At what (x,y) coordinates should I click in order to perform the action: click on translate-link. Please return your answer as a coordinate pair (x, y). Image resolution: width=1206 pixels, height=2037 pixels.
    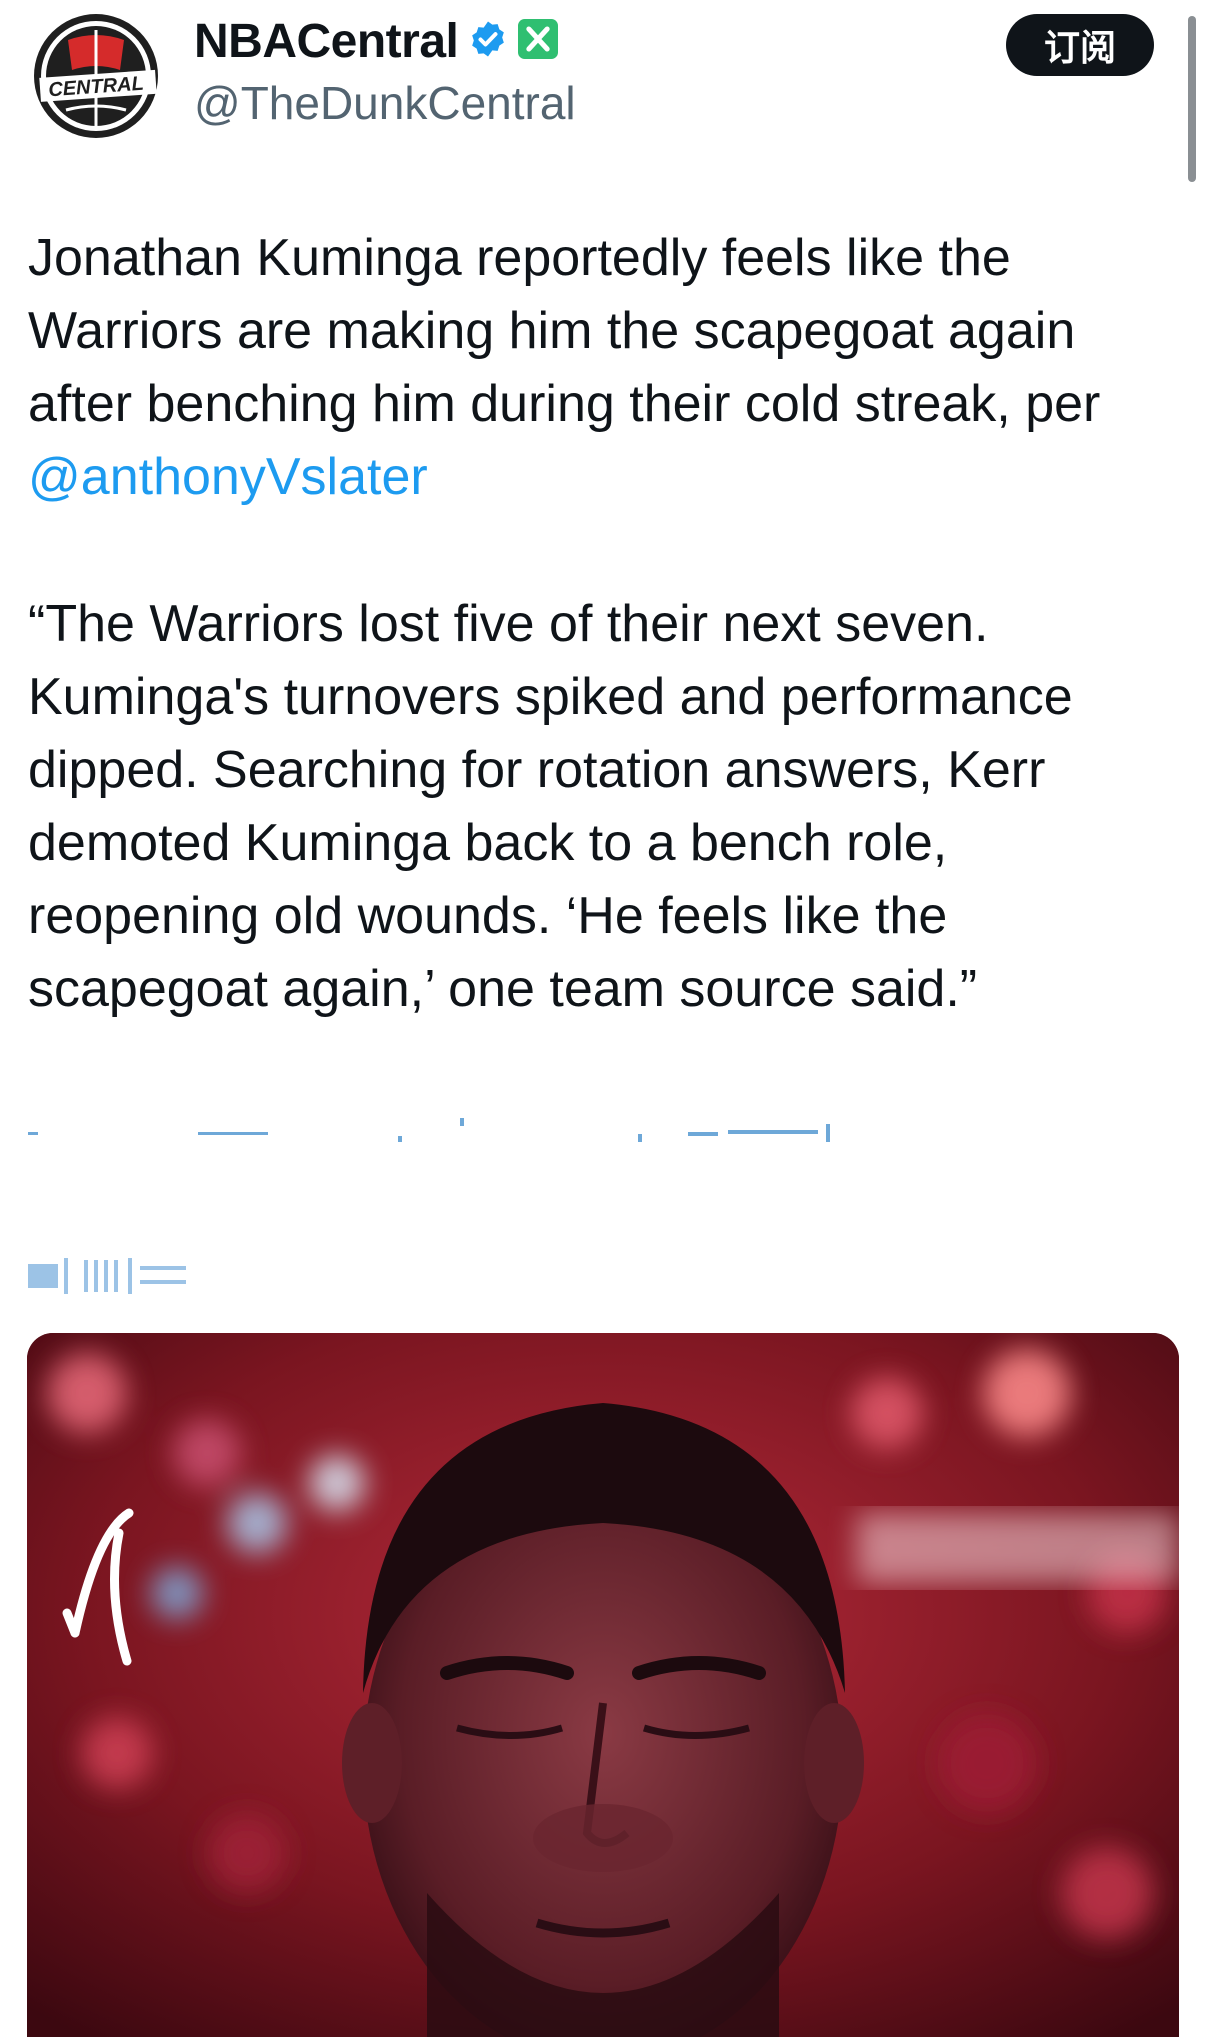
    Looking at the image, I should click on (113, 1276).